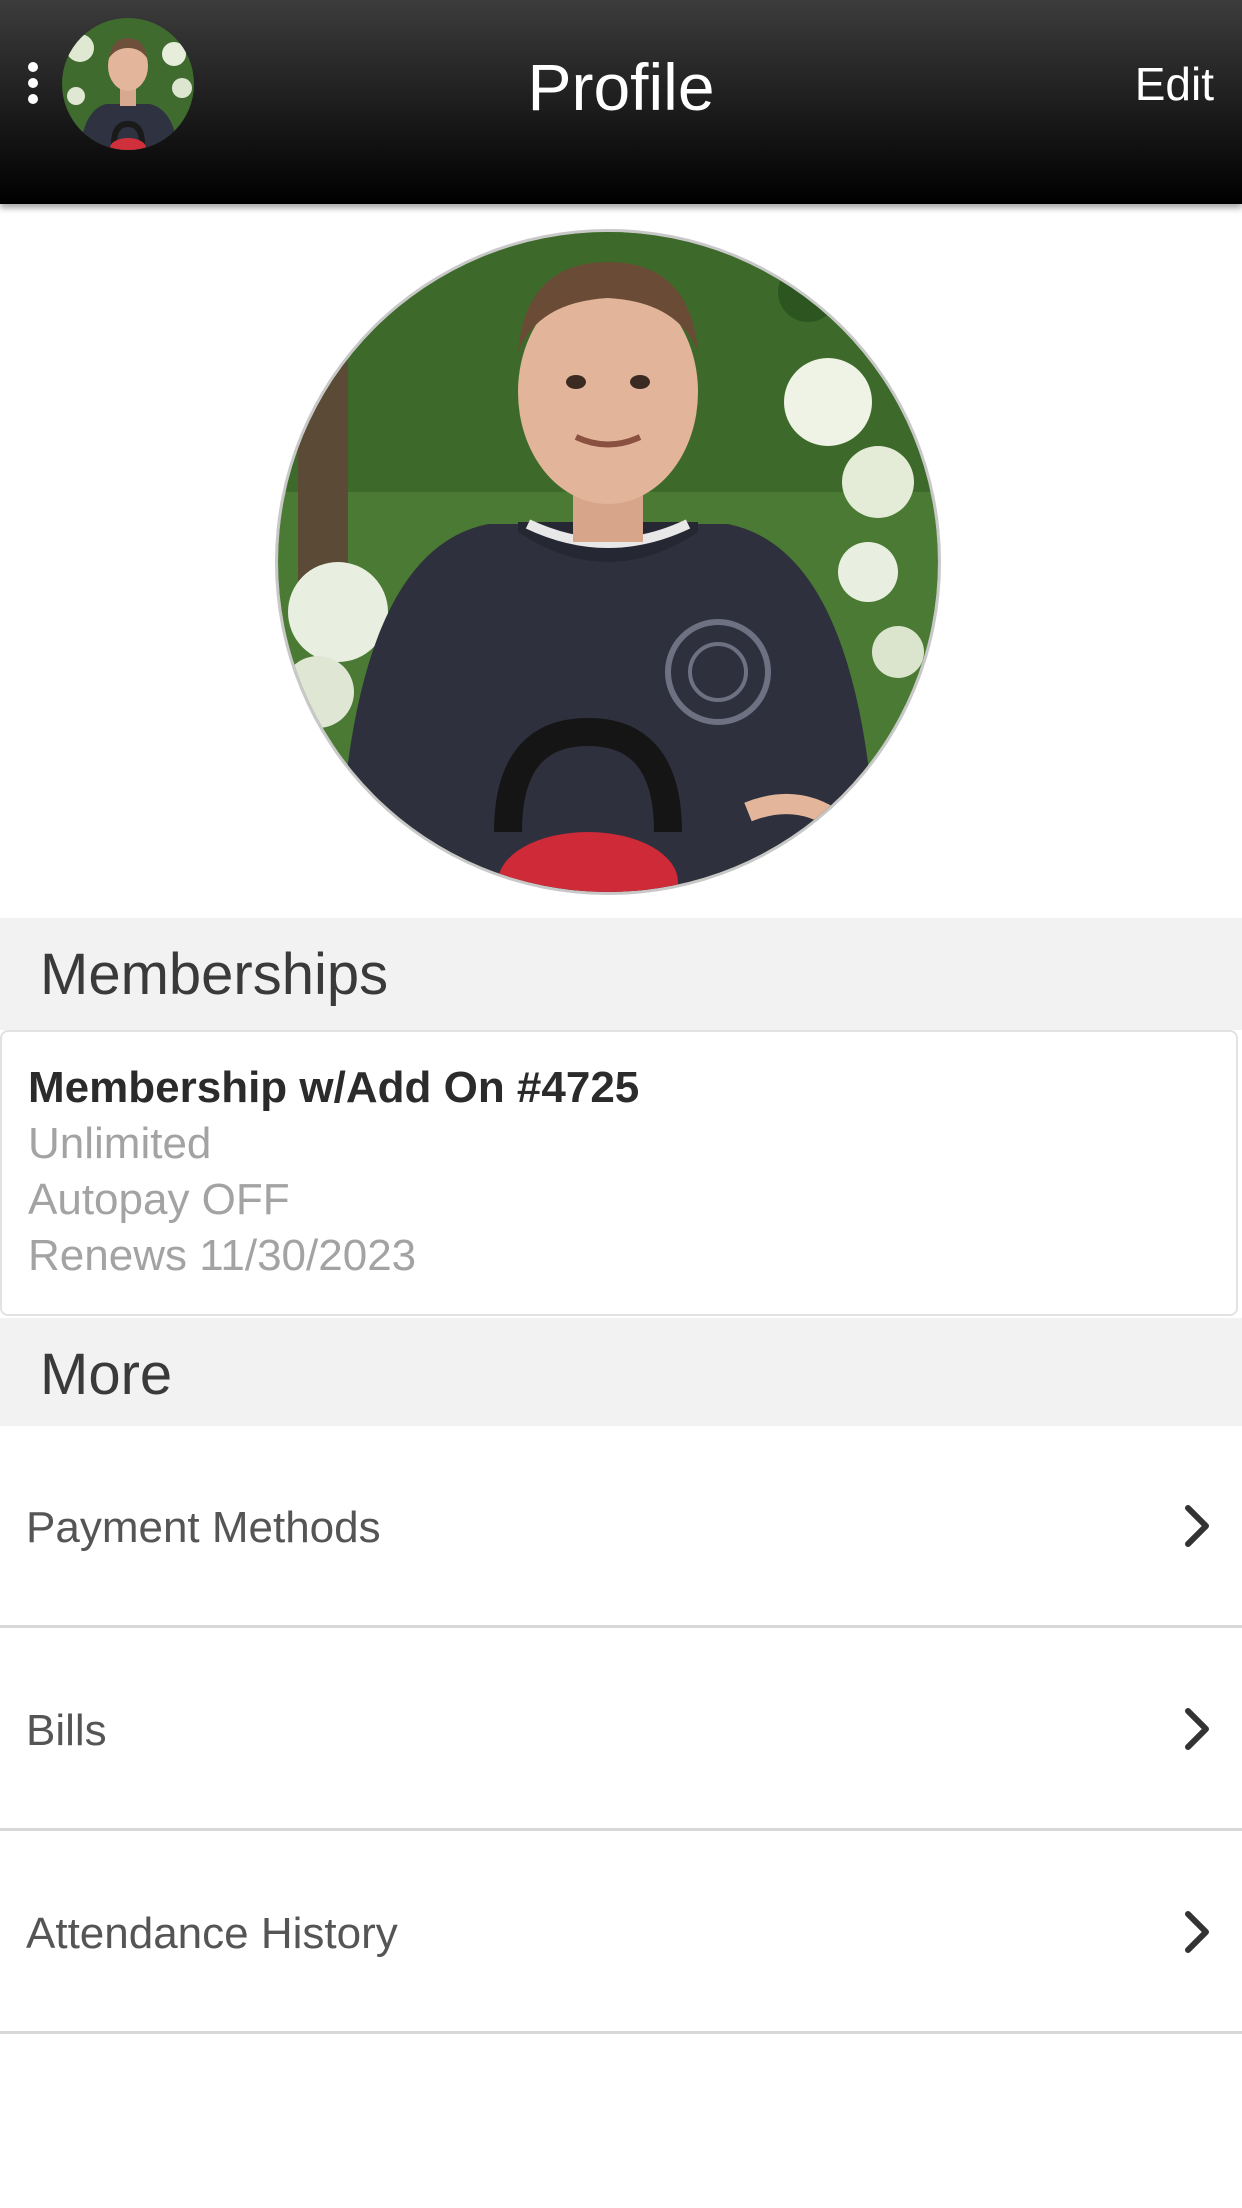  Describe the element at coordinates (621, 1934) in the screenshot. I see `attendance-history-item: Attendance History` at that location.